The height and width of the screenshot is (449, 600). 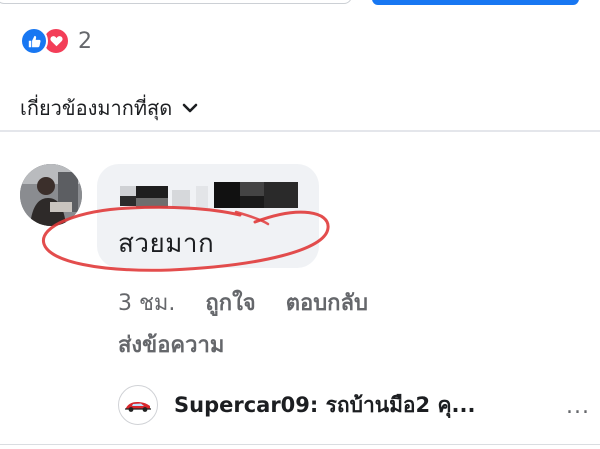 I want to click on send-message-button: ส่งข้อความ, so click(x=171, y=344).